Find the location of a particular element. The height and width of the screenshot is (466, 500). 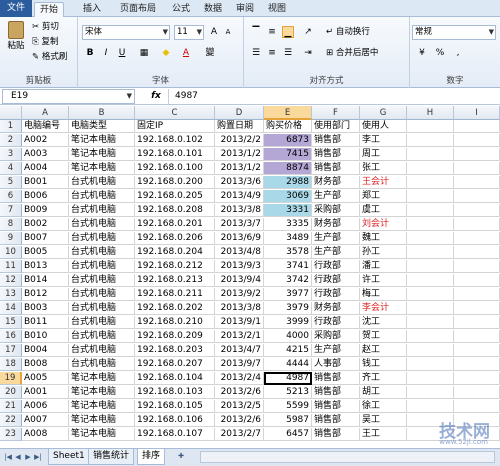

cell-a18: B008 is located at coordinates (45, 364).